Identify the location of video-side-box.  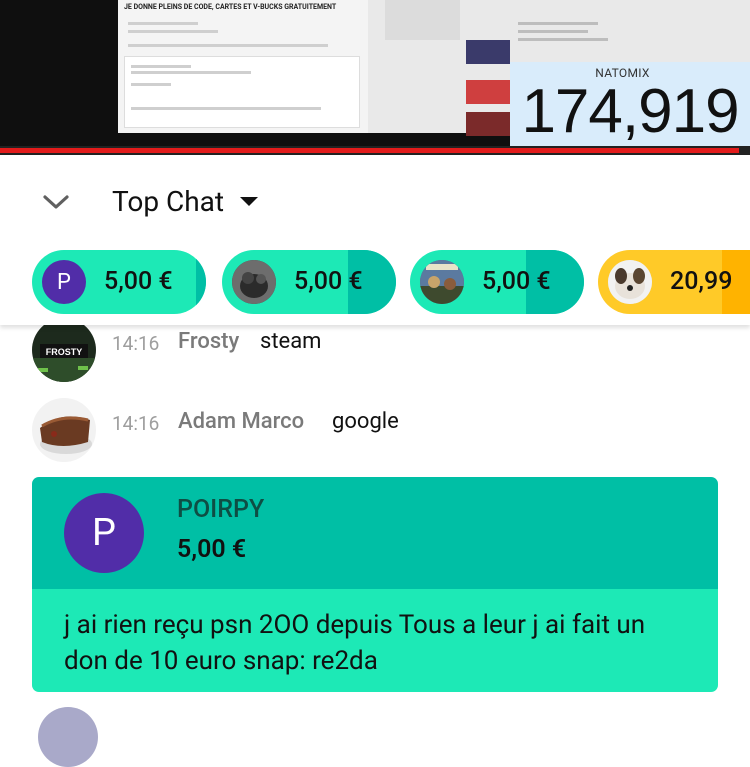
(422, 20).